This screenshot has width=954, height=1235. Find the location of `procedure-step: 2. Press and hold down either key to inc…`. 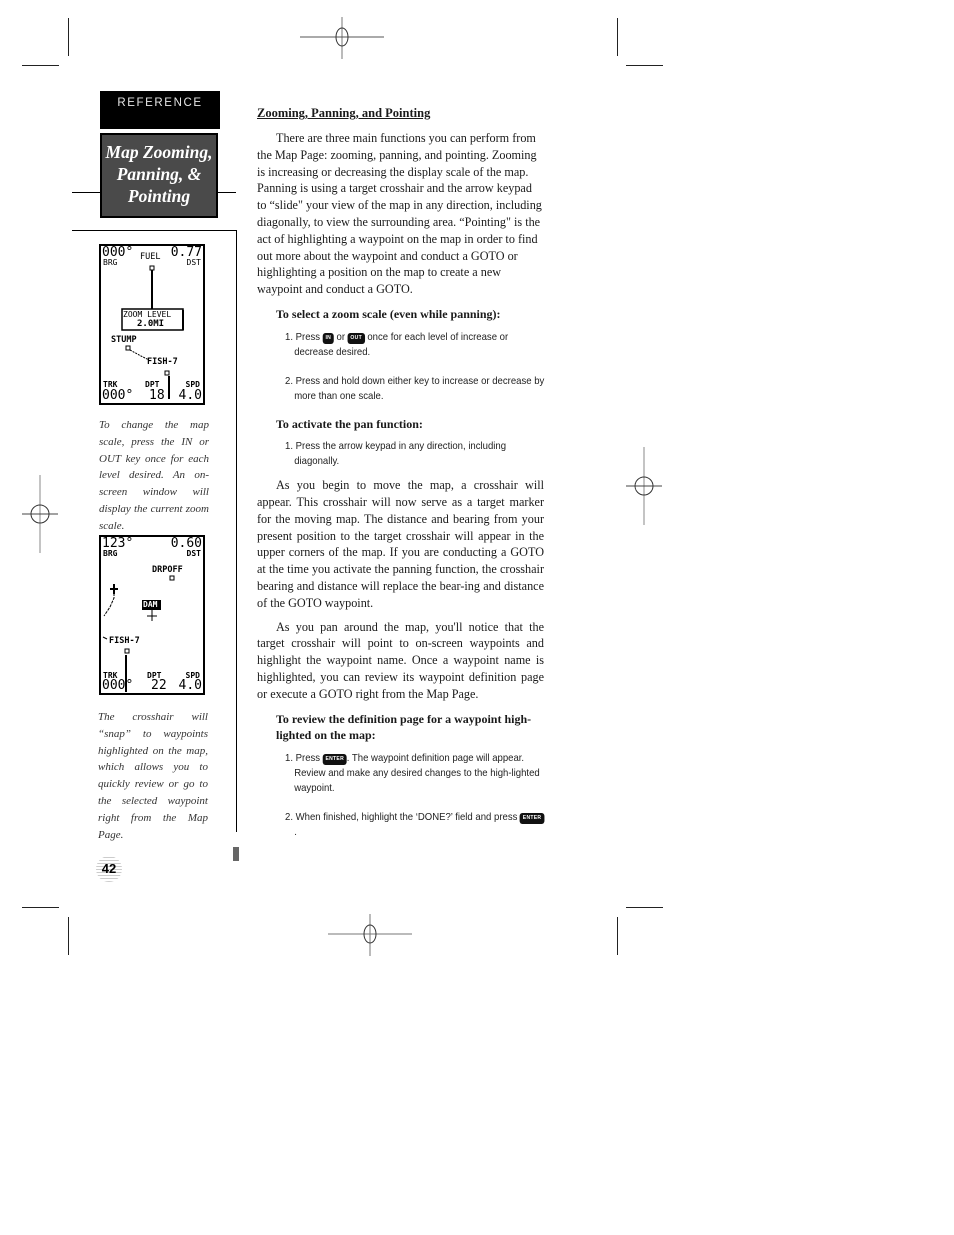

procedure-step: 2. Press and hold down either key to inc… is located at coordinates (415, 388).